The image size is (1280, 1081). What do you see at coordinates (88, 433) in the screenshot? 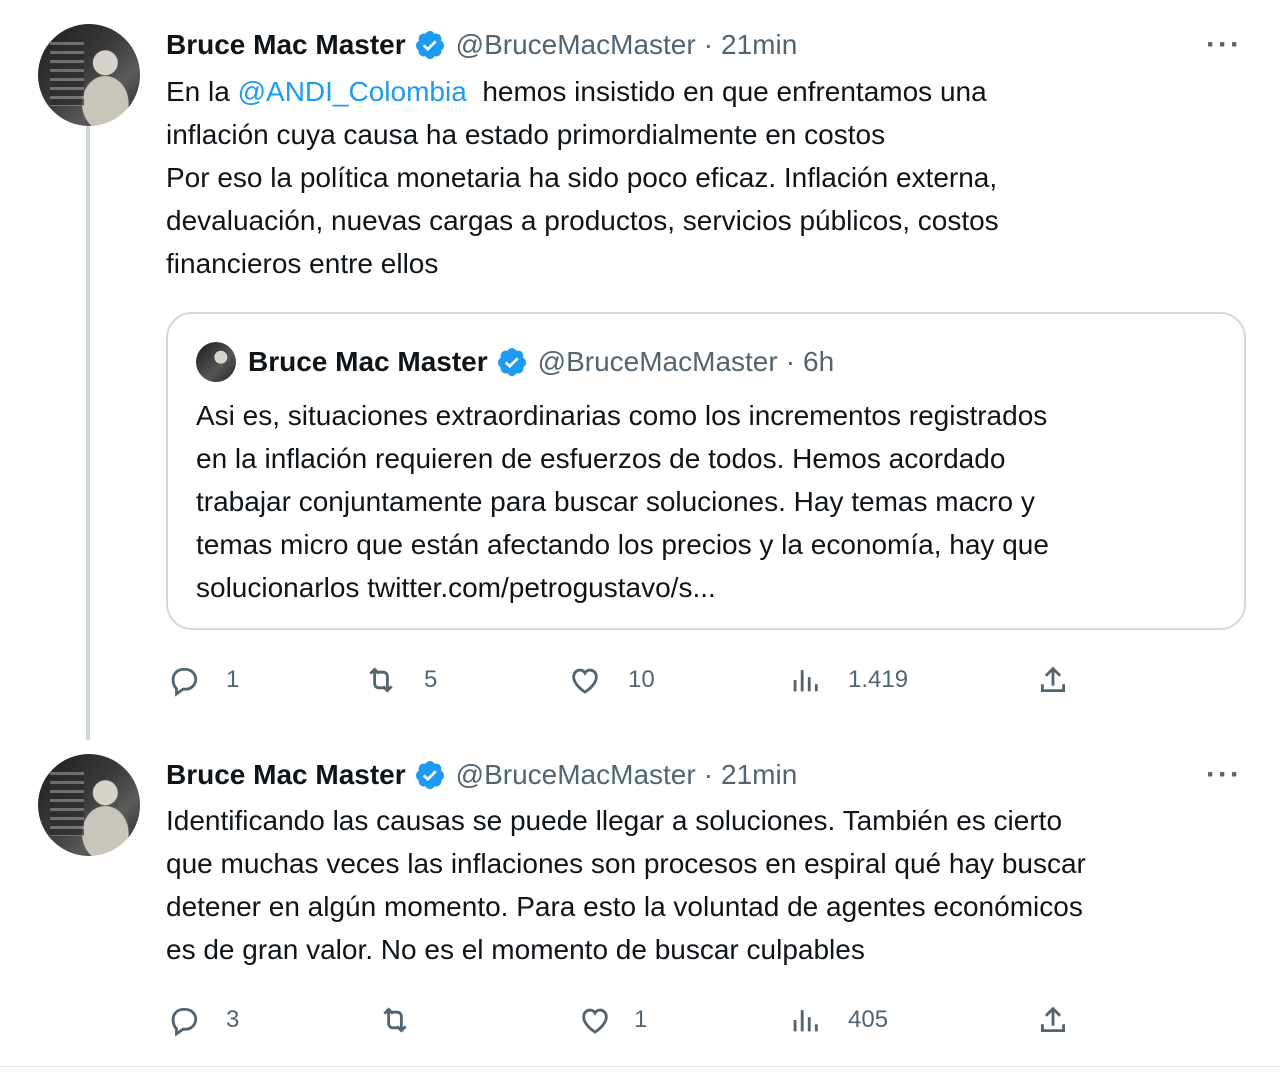
I see `thread-line` at bounding box center [88, 433].